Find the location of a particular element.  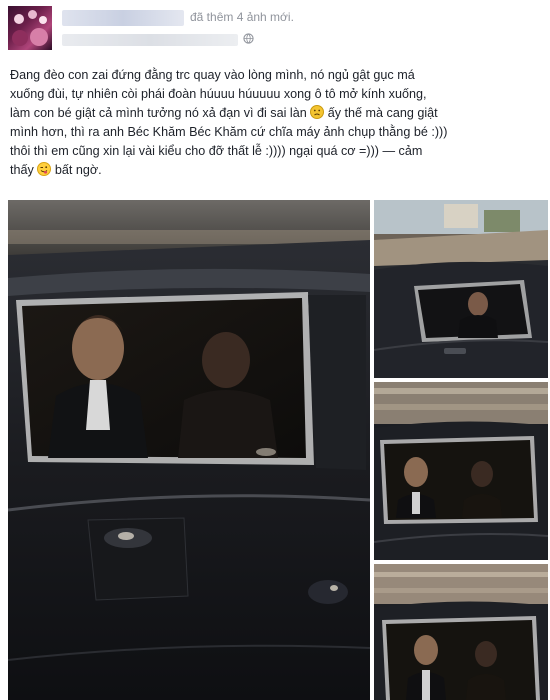

globe-icon is located at coordinates (248, 38).